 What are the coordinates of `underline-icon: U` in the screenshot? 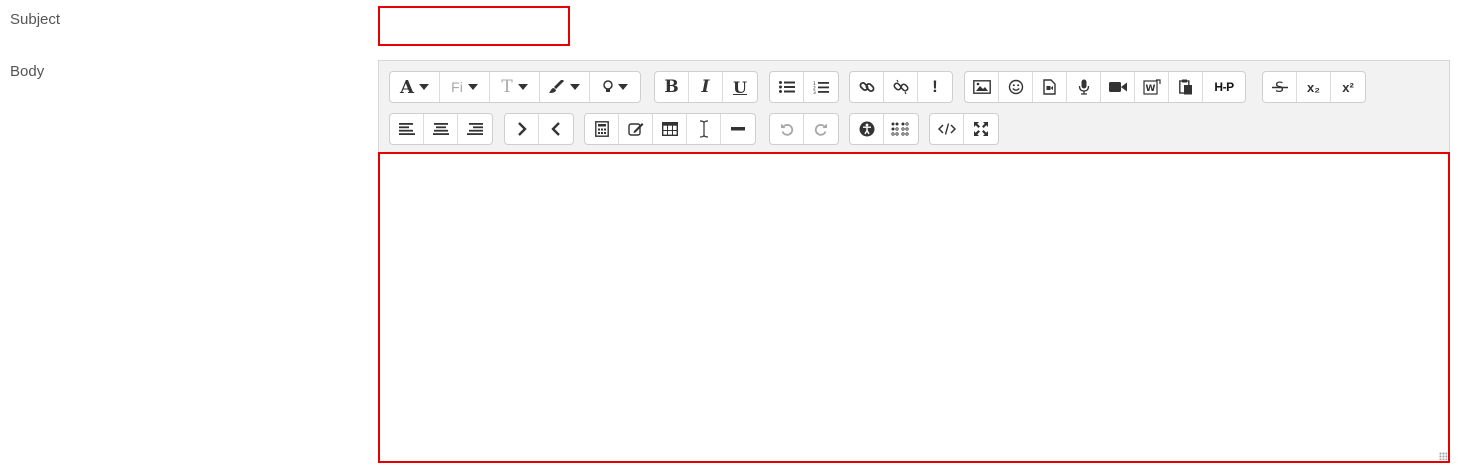 It's located at (740, 87).